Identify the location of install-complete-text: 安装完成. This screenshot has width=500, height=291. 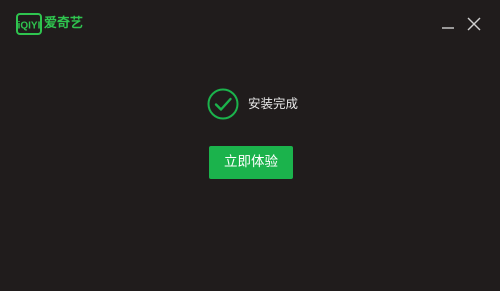
(273, 103).